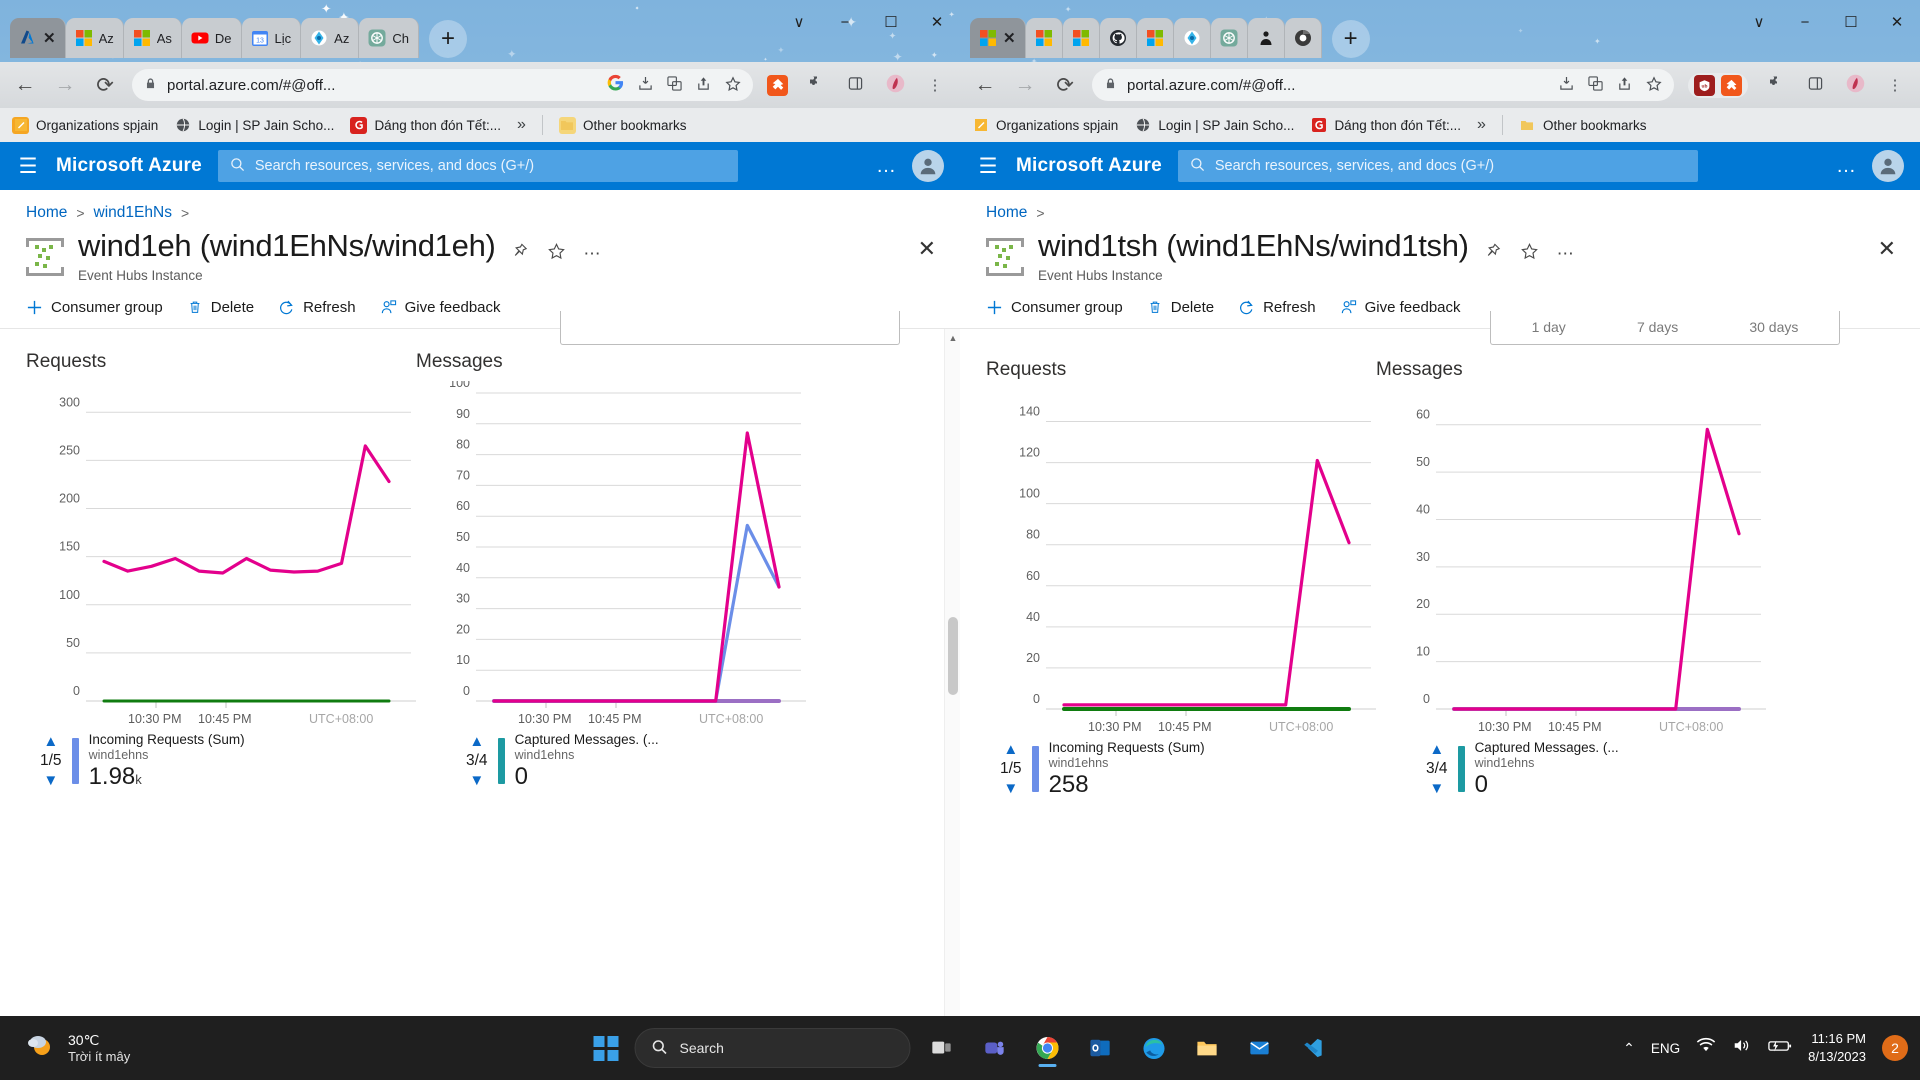 Image resolution: width=1920 pixels, height=1080 pixels. Describe the element at coordinates (330, 38) in the screenshot. I see `tab-azuredata-5: Az` at that location.